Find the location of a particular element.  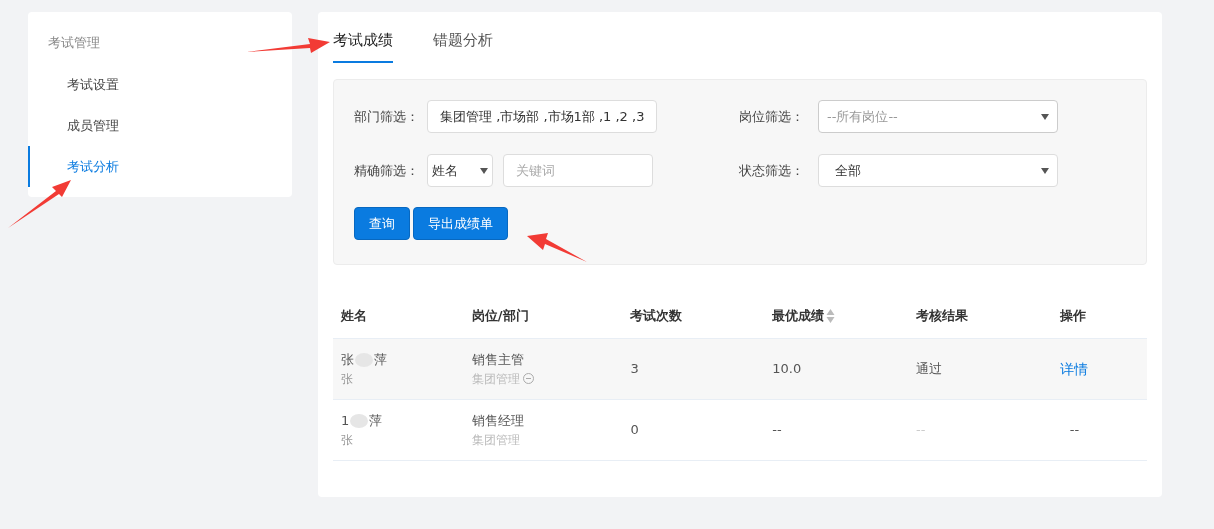

column-header: 最优成绩 is located at coordinates (798, 315).